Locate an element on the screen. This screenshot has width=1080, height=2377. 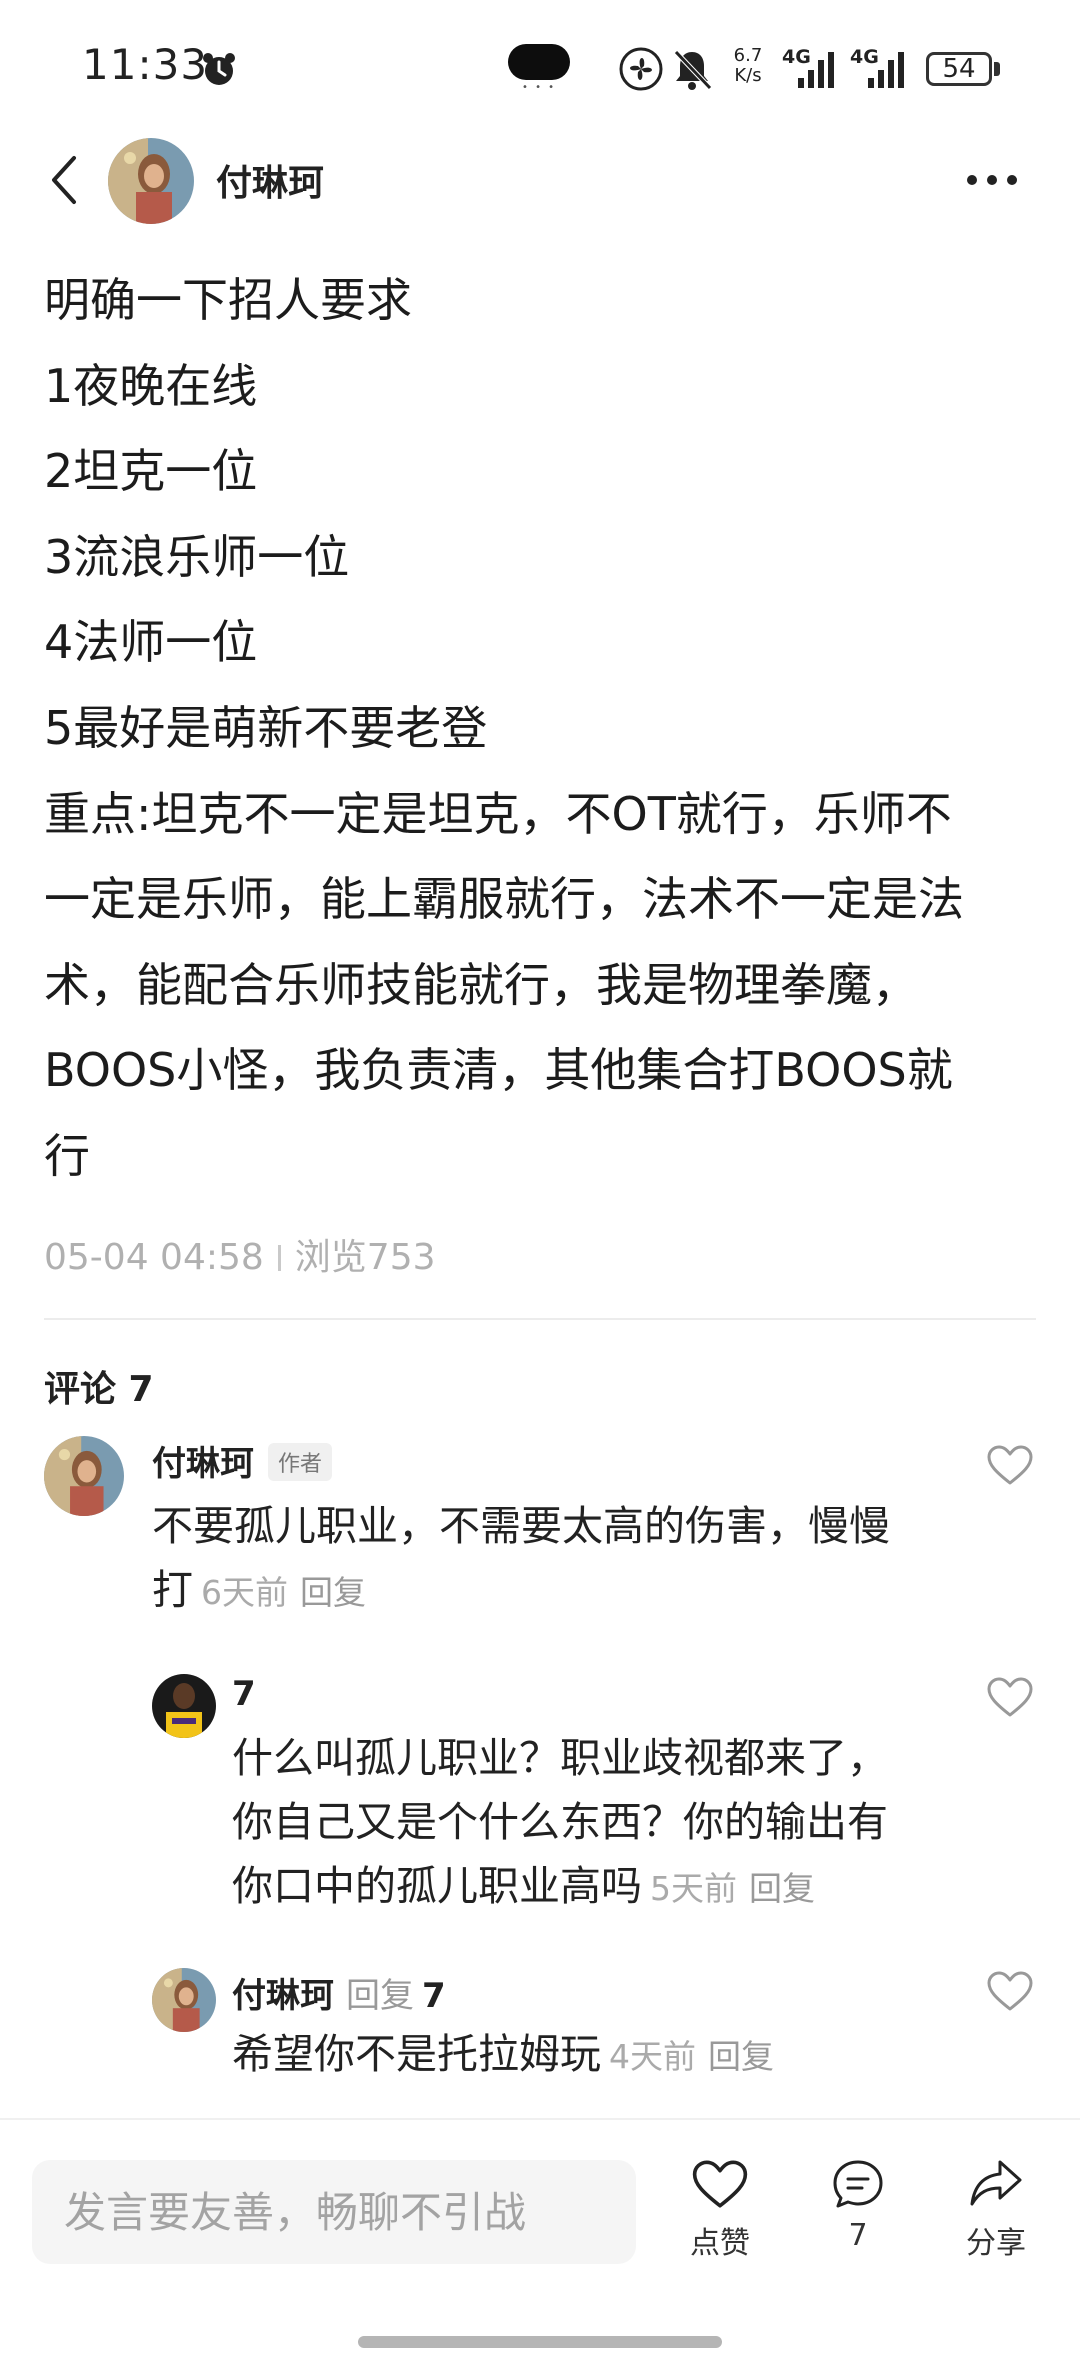
comment-text-line: 什么叫孤儿职业？职业歧视都来了， is located at coordinates (560, 1758).